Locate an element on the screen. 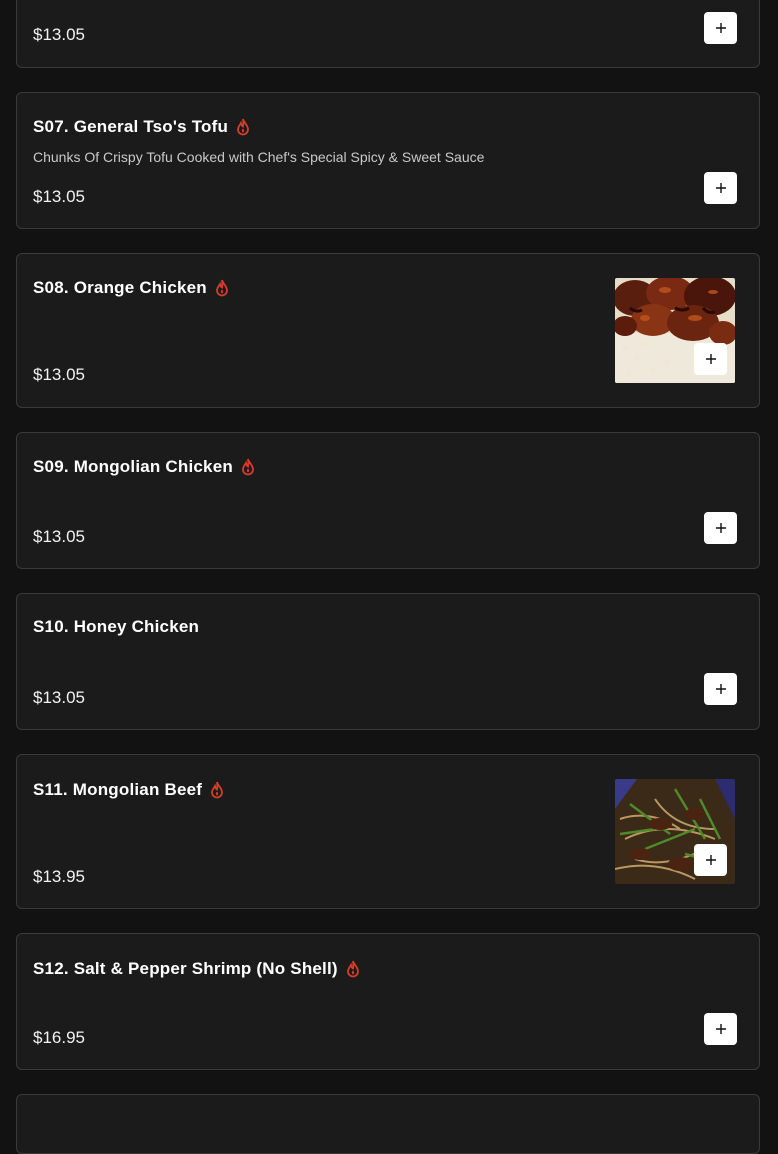 This screenshot has height=1154, width=778. item-title: S12. Salt & Pepper Shrimp (No Shell) is located at coordinates (196, 969).